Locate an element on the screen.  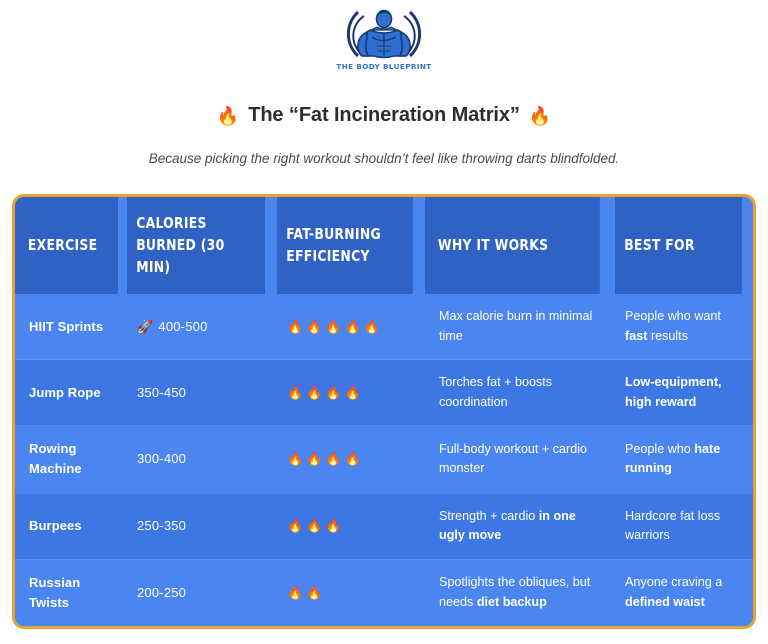
cell-why-it-works: Torches fat + boosts coordination is located at coordinates (520, 392).